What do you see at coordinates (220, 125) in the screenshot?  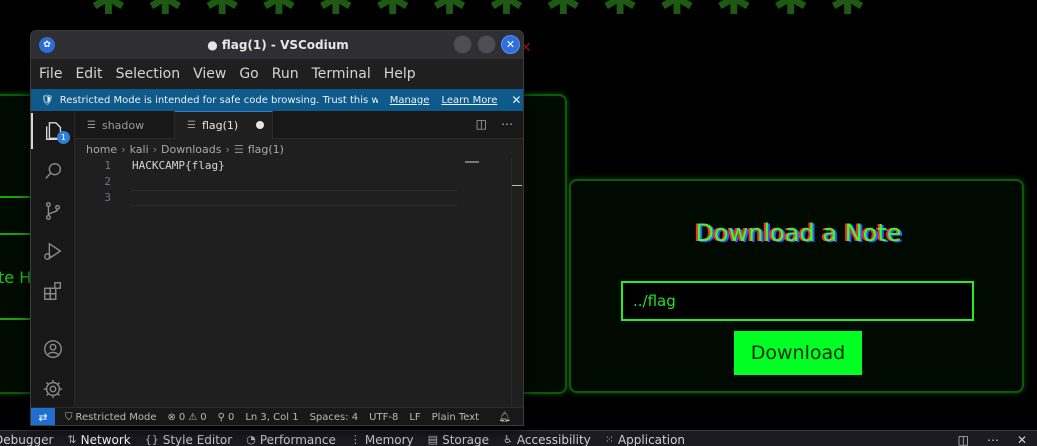 I see `tab-label: flag(1)` at bounding box center [220, 125].